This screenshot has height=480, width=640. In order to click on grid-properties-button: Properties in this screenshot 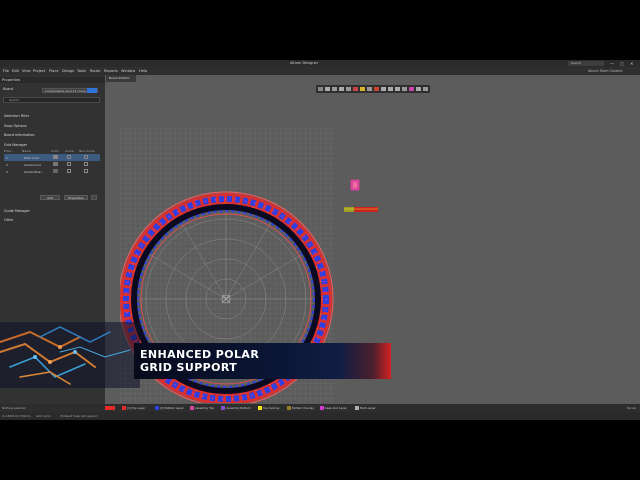, I will do `click(76, 197)`.